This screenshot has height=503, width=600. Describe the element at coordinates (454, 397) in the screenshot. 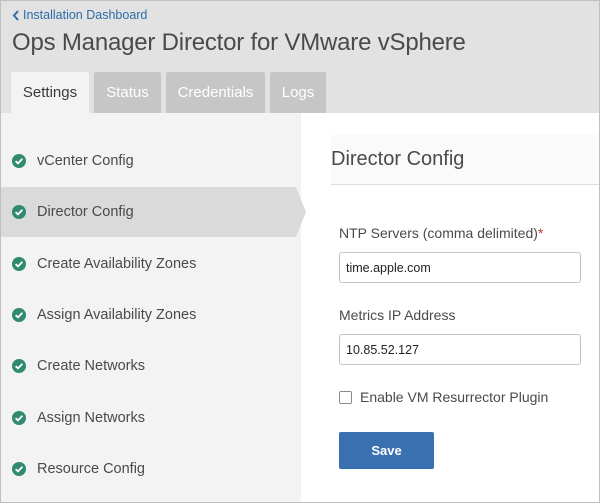

I see `resurrector-label: Enable VM Resurrector Plugin` at that location.